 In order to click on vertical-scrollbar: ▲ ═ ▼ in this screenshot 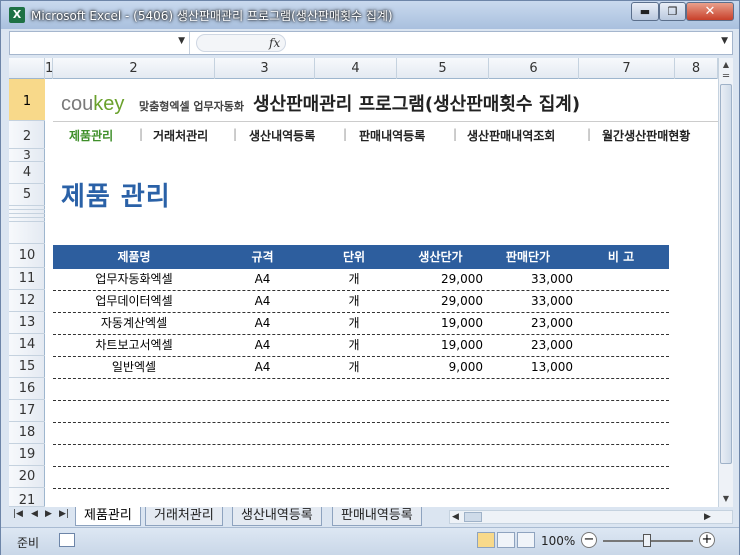, I will do `click(725, 282)`.